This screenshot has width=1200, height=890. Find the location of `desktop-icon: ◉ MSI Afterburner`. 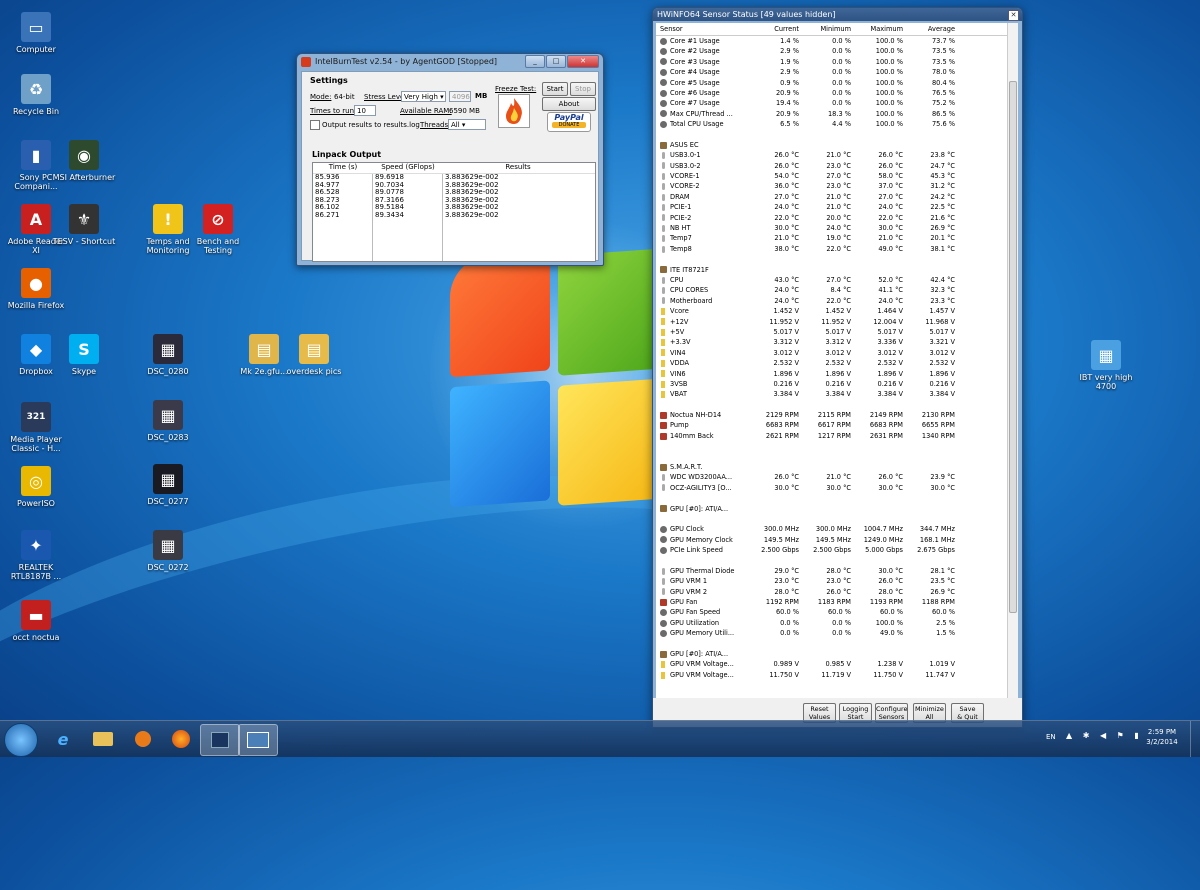

desktop-icon: ◉ MSI Afterburner is located at coordinates (84, 161).